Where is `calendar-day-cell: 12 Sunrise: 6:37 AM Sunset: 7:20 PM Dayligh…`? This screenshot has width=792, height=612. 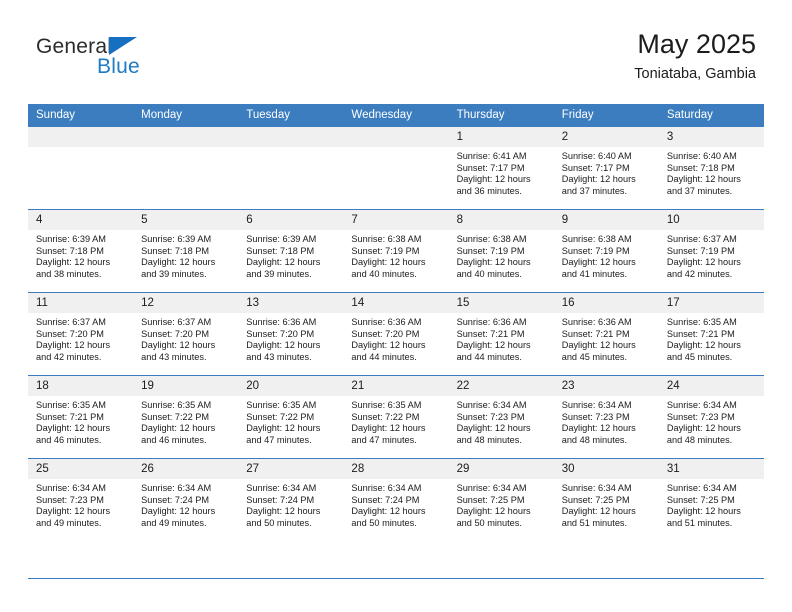 calendar-day-cell: 12 Sunrise: 6:37 AM Sunset: 7:20 PM Dayligh… is located at coordinates (186, 334).